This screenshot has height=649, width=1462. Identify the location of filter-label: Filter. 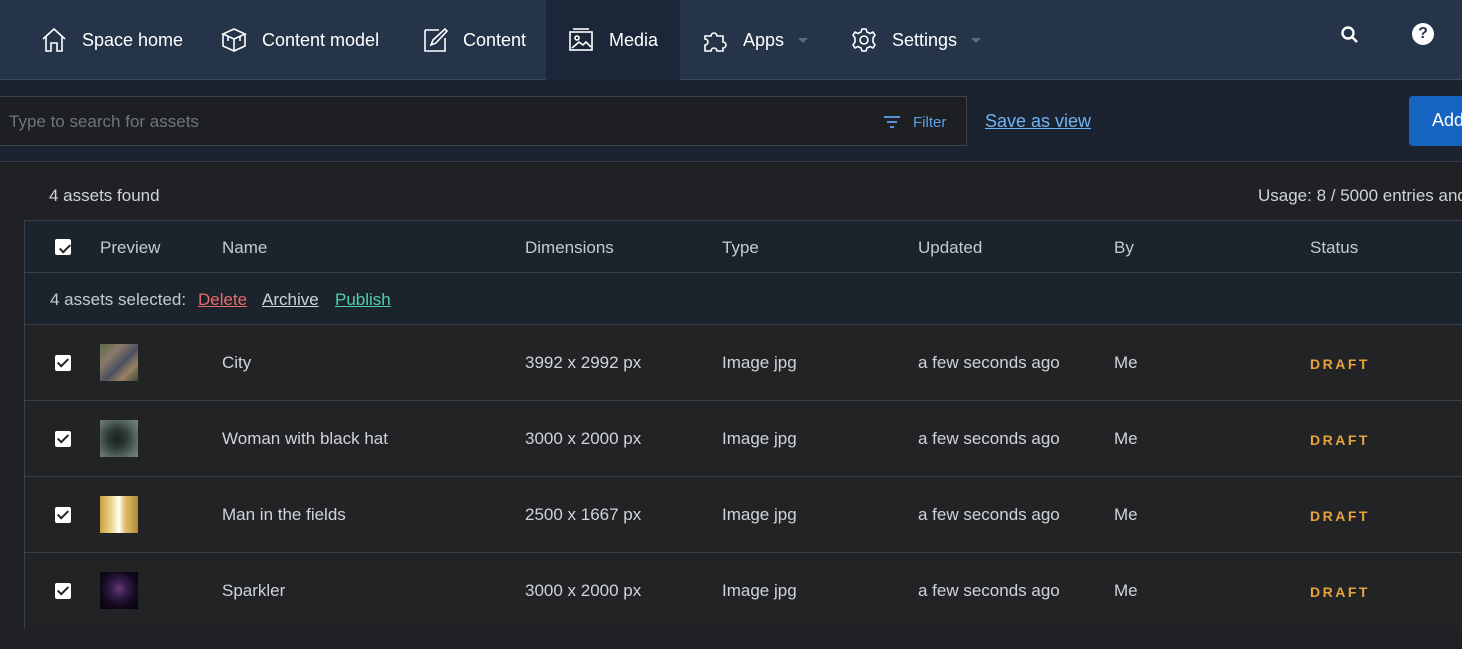
(930, 122).